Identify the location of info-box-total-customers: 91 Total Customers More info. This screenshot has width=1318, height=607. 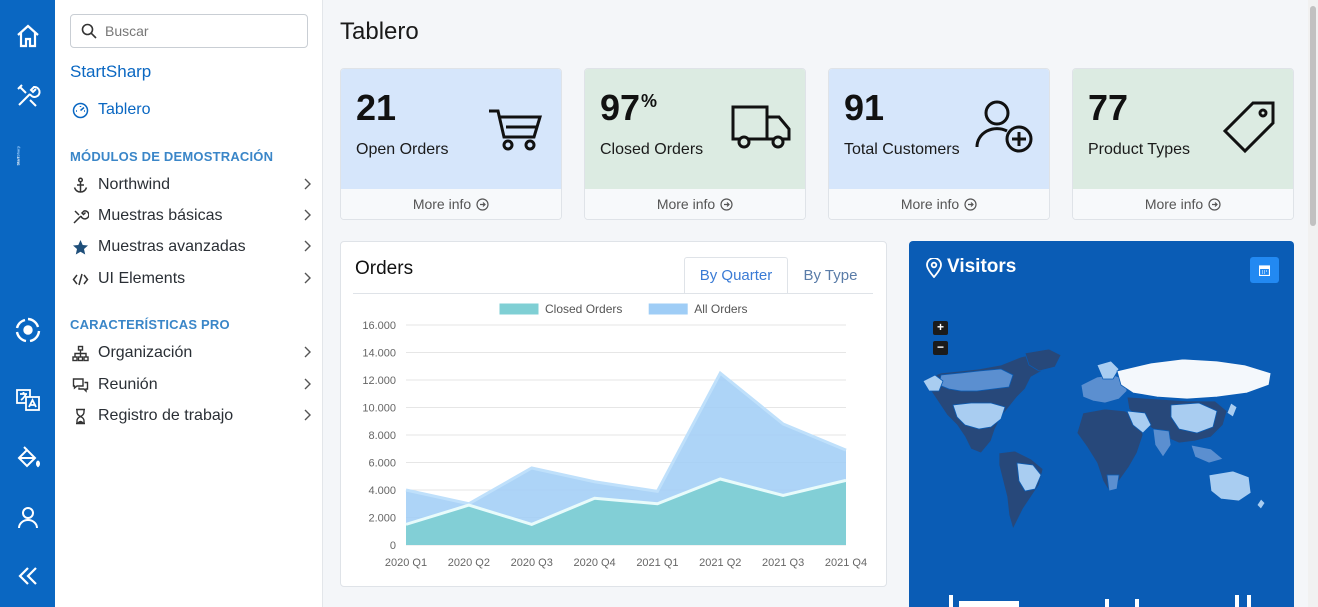
(939, 144).